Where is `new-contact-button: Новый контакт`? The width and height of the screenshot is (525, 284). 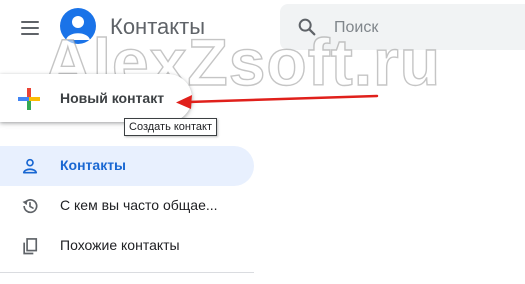 new-contact-button: Новый контакт is located at coordinates (96, 98).